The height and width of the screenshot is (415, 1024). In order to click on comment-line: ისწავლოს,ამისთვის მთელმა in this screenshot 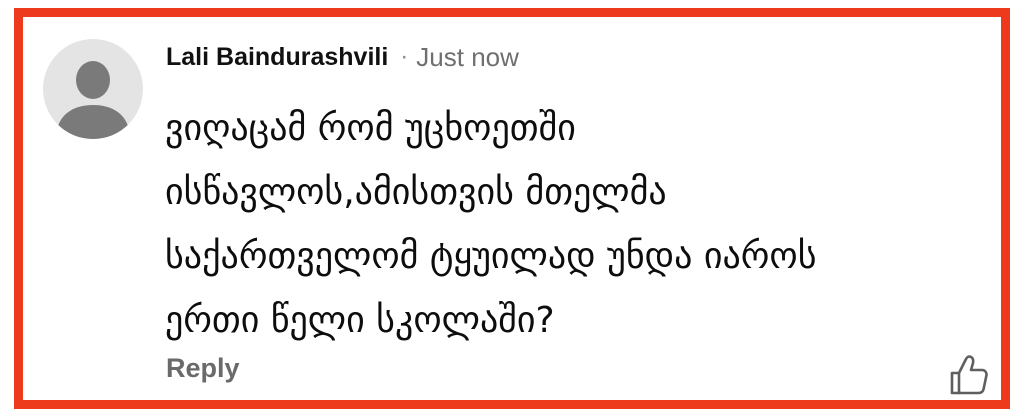, I will do `click(416, 192)`.